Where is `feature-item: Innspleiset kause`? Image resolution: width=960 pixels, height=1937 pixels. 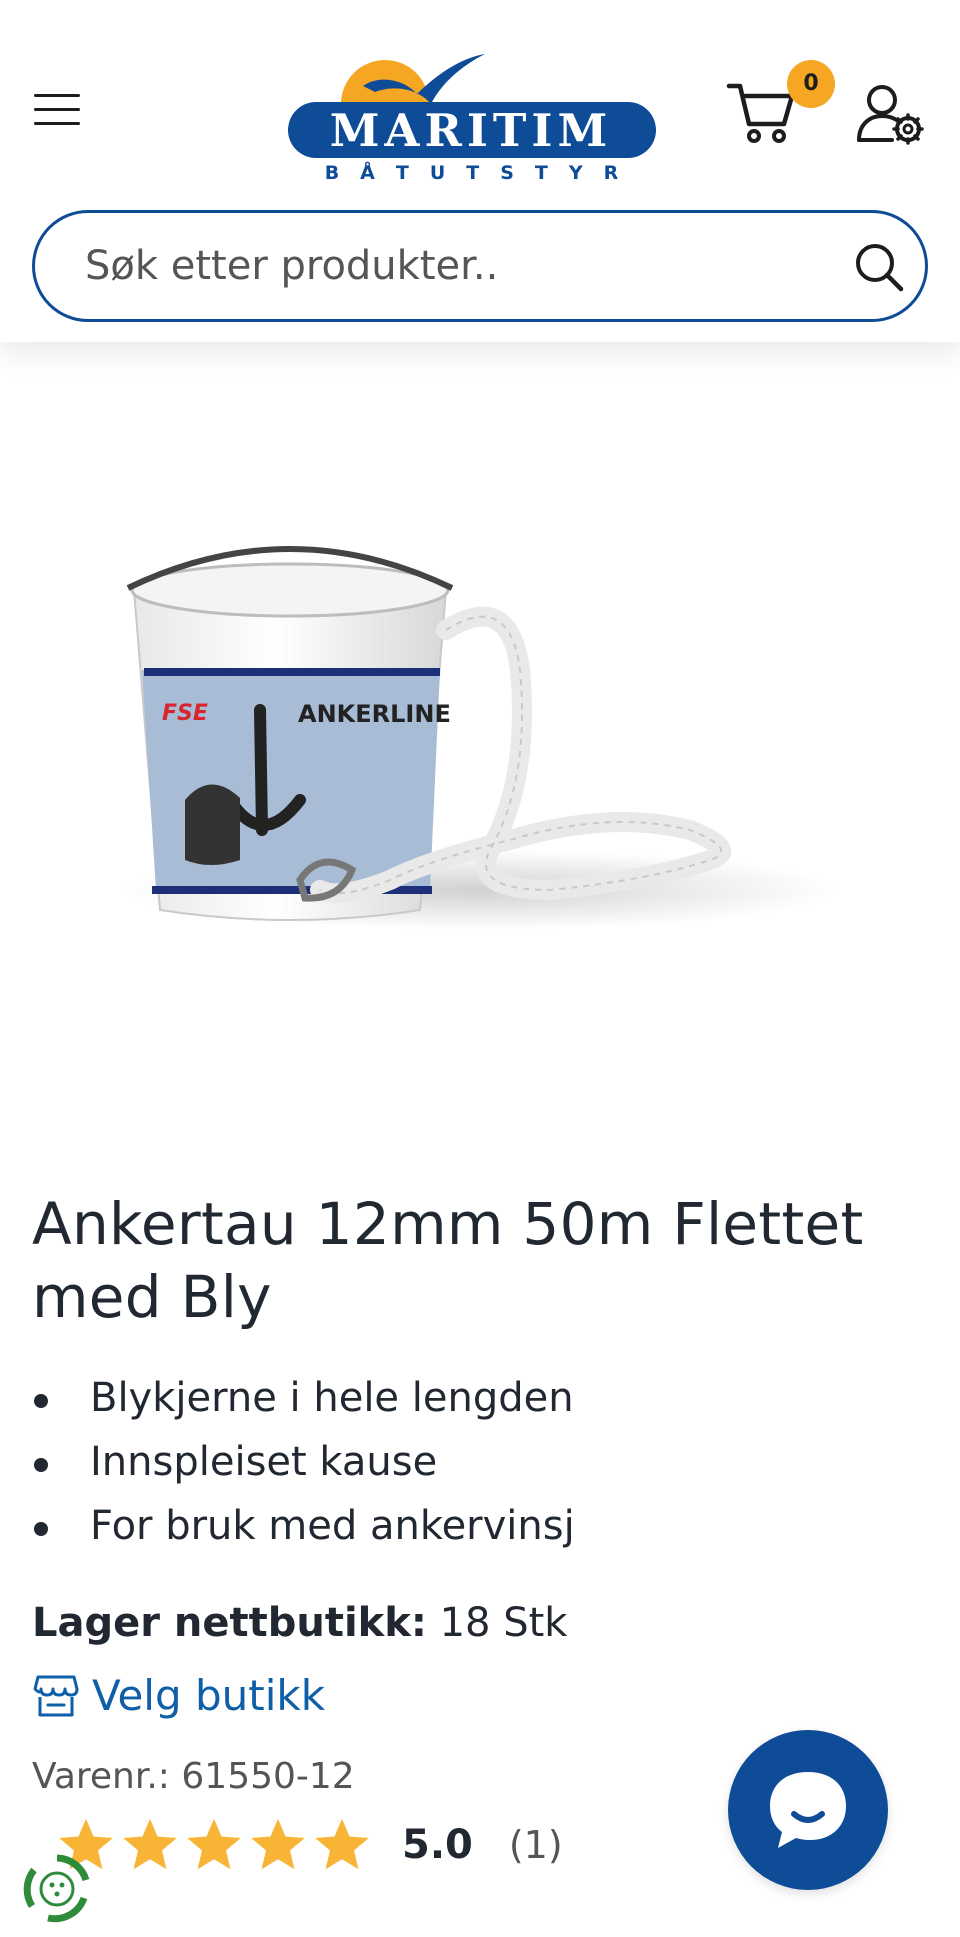
feature-item: Innspleiset kause is located at coordinates (472, 1462).